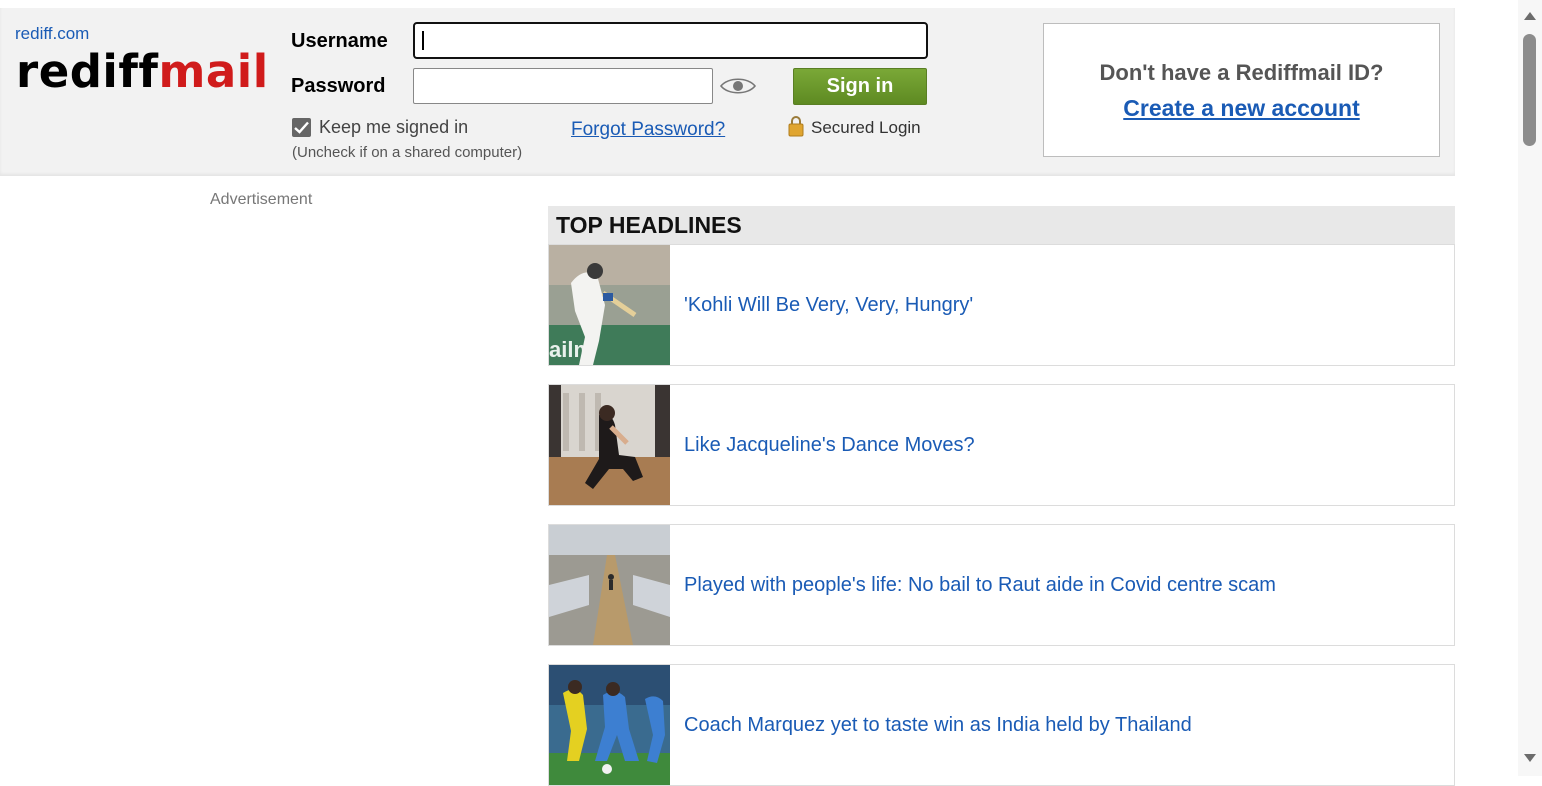 The height and width of the screenshot is (786, 1542). Describe the element at coordinates (1241, 72) in the screenshot. I see `signup-question: Don't have a Rediffmail ID?` at that location.